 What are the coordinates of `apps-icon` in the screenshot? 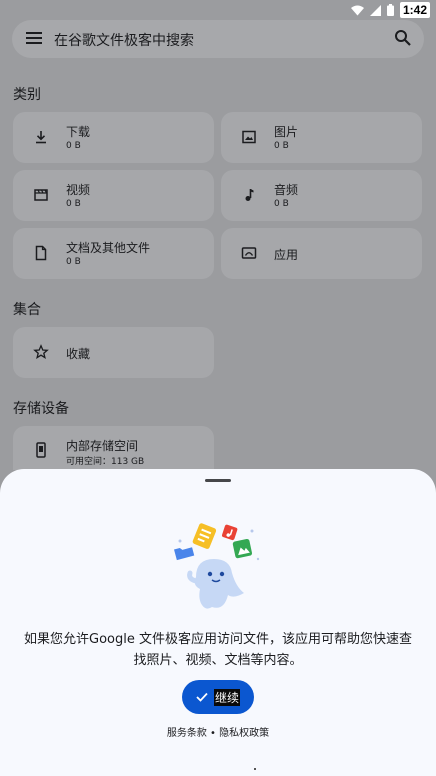 It's located at (249, 253).